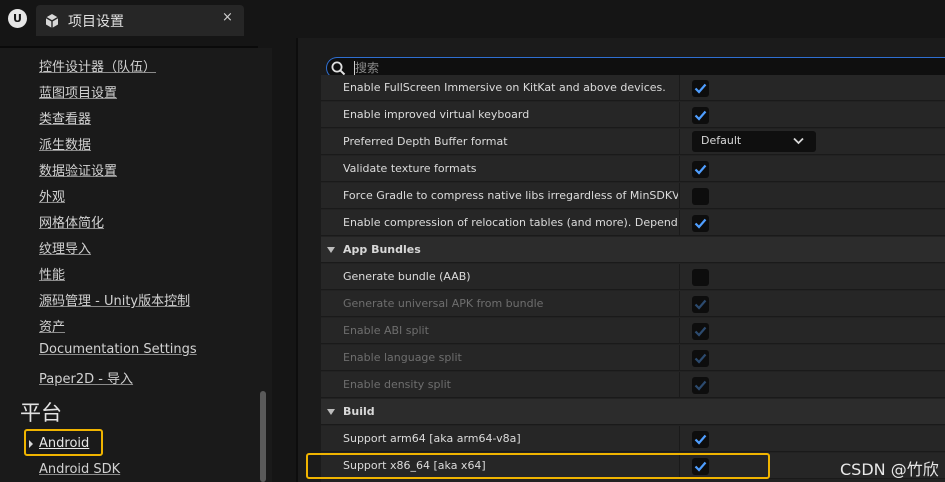  I want to click on nav-item-label: Paper2D - 导入, so click(86, 379).